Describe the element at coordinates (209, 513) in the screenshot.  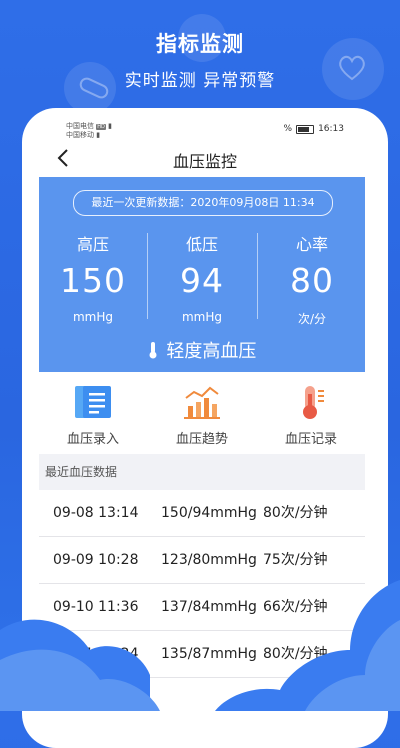
I see `record-bp: 150/94mmHg` at that location.